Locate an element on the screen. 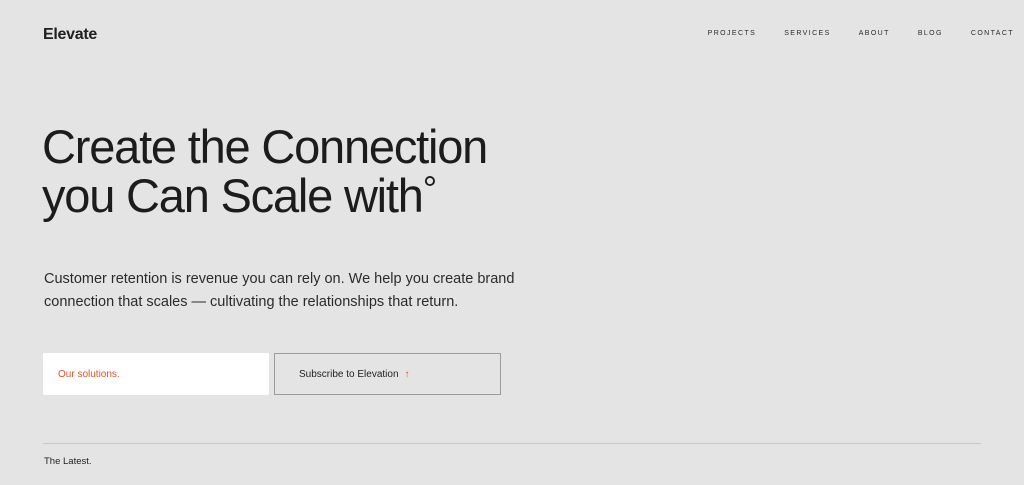 The height and width of the screenshot is (485, 1024). latest-section-heading: The Latest. is located at coordinates (68, 461).